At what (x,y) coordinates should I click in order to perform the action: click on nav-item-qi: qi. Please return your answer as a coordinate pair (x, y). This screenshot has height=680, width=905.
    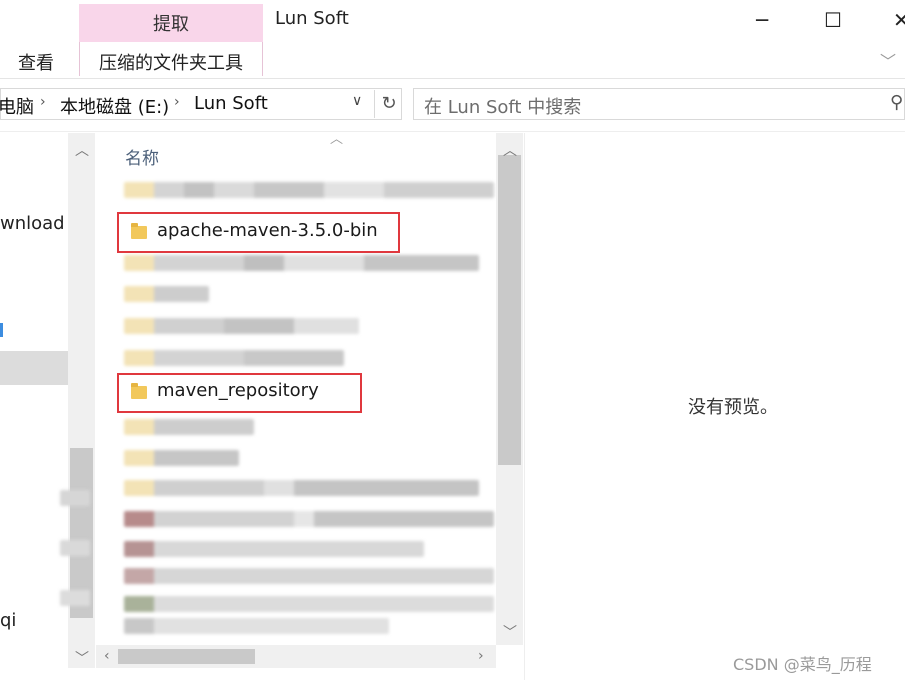
    Looking at the image, I should click on (8, 620).